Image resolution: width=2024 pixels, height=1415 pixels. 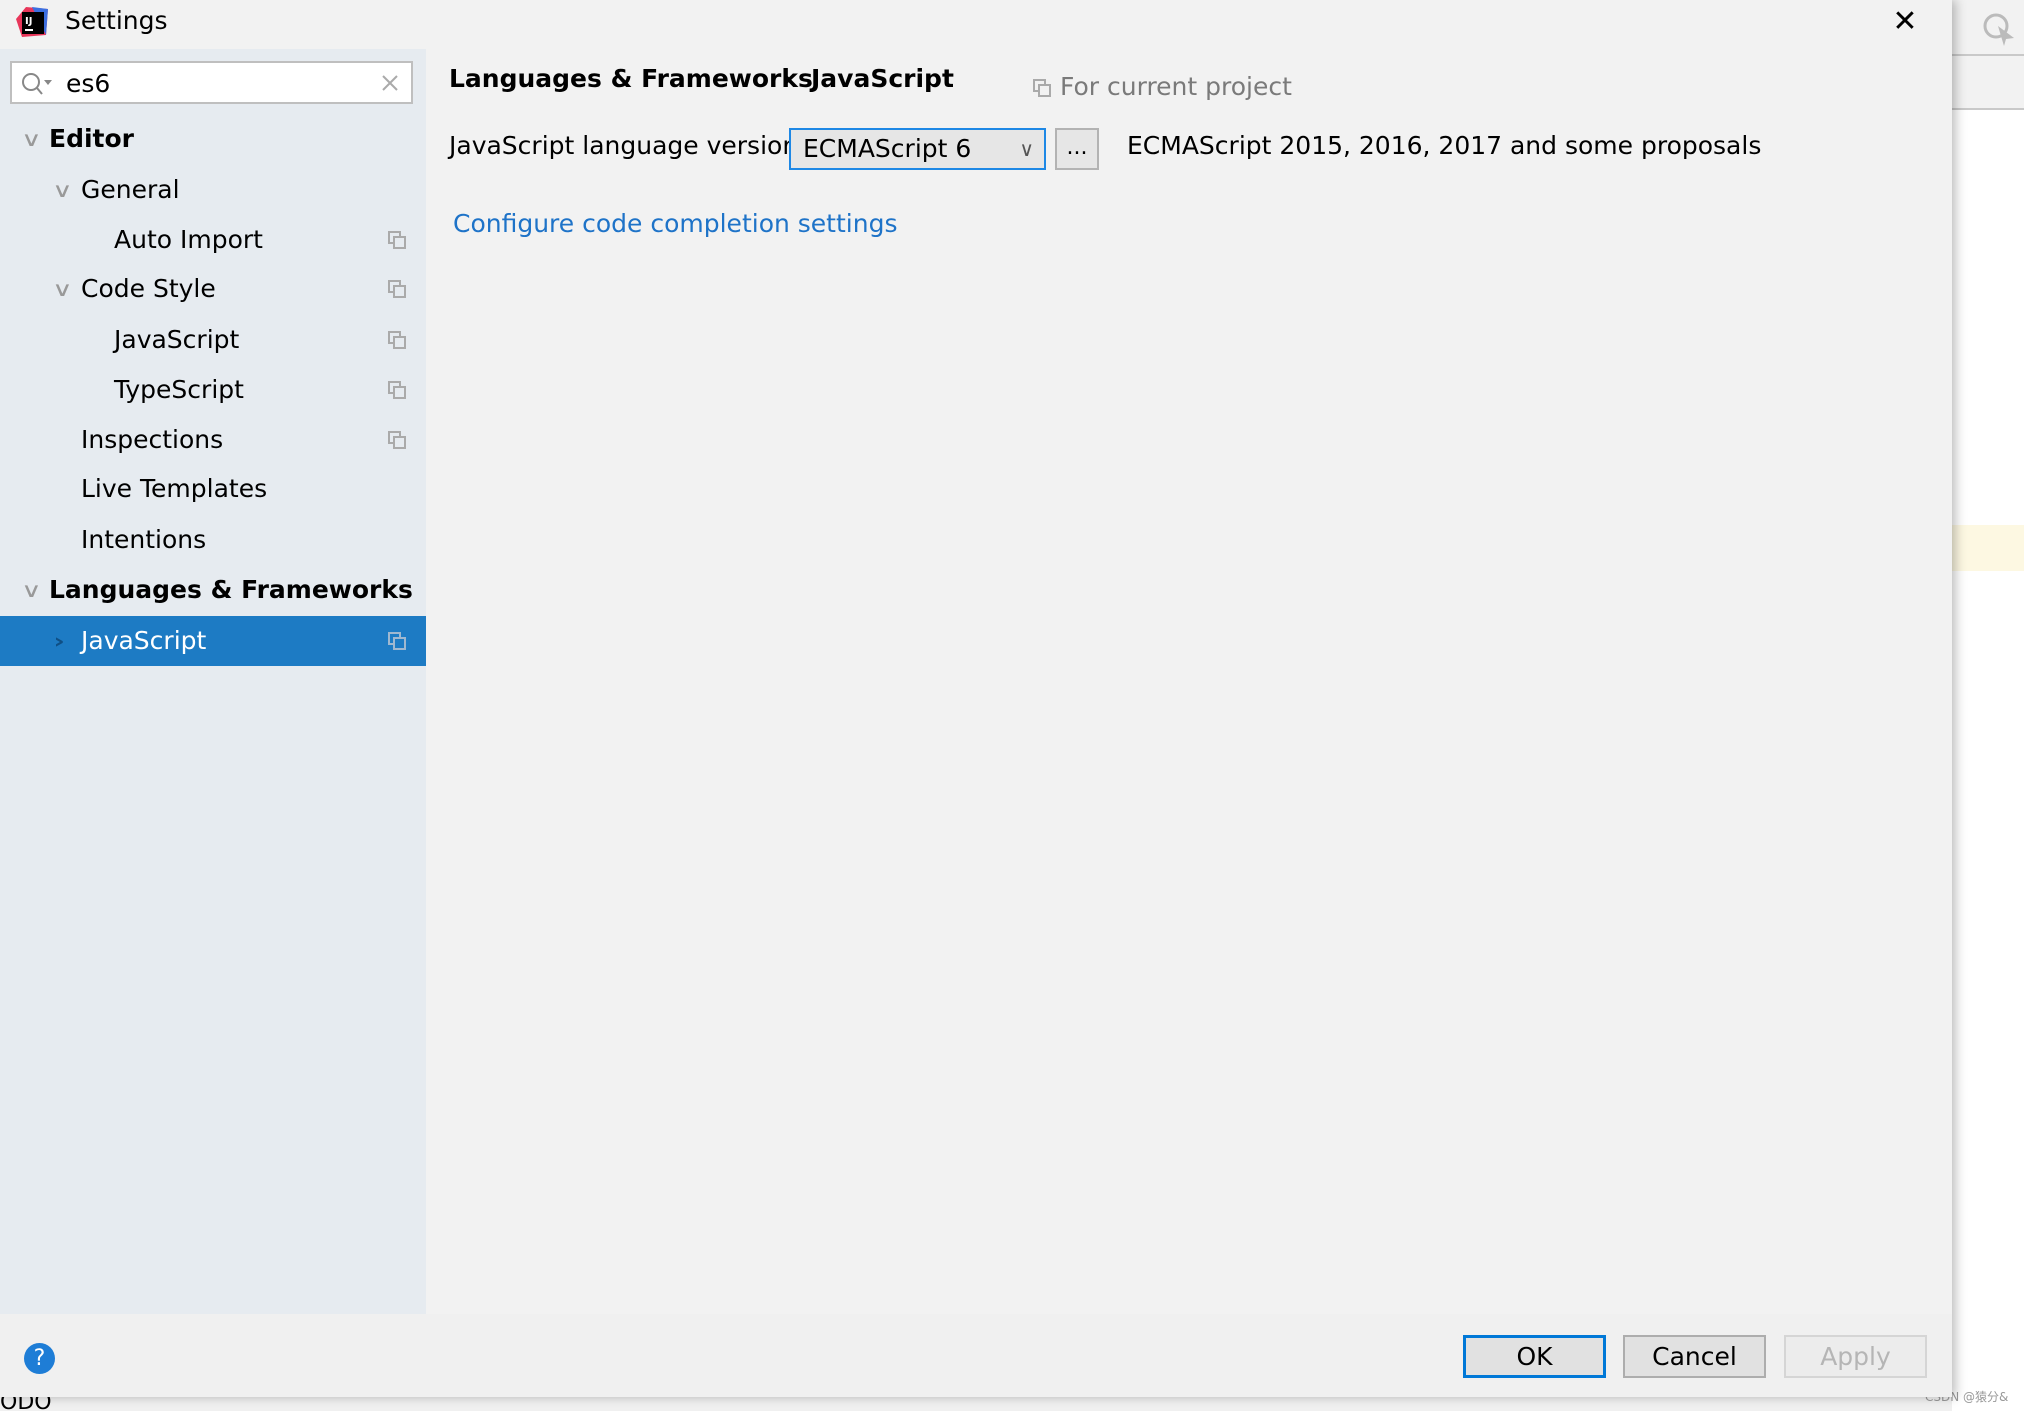 What do you see at coordinates (231, 589) in the screenshot?
I see `tree-item-label: Languages & Frameworks` at bounding box center [231, 589].